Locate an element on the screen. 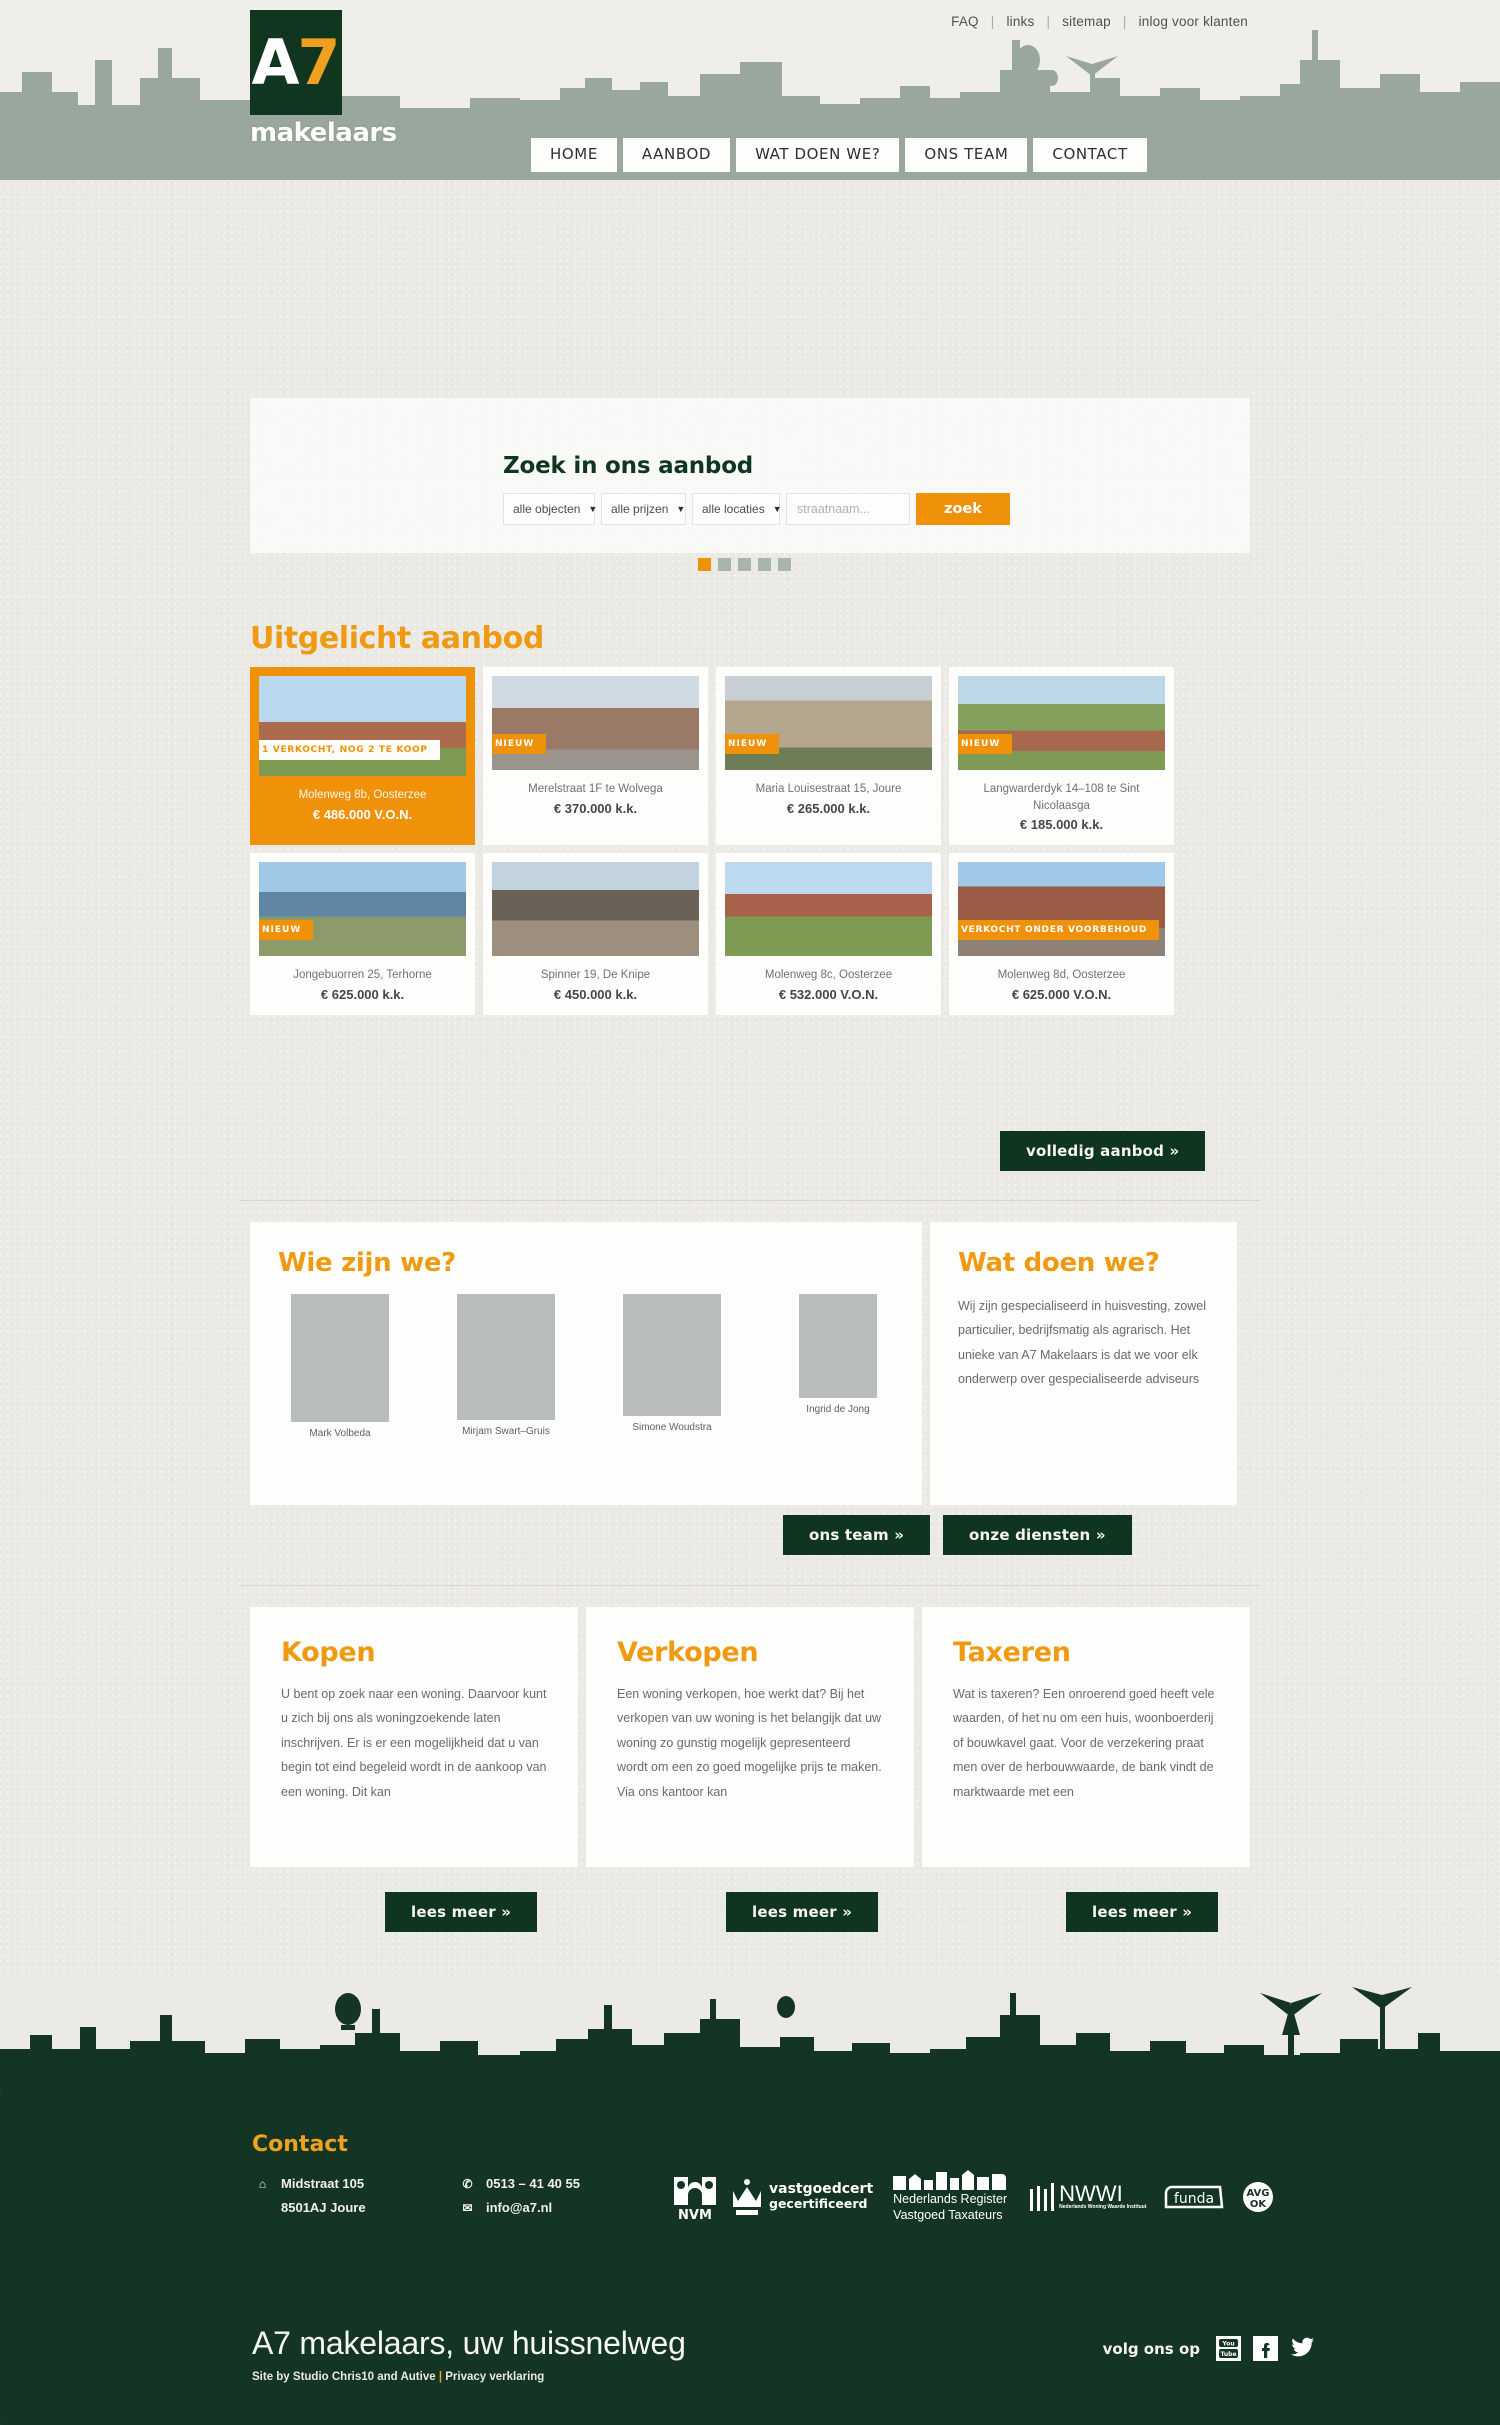 The width and height of the screenshot is (1500, 2425). search-submit-button: zoek is located at coordinates (963, 509).